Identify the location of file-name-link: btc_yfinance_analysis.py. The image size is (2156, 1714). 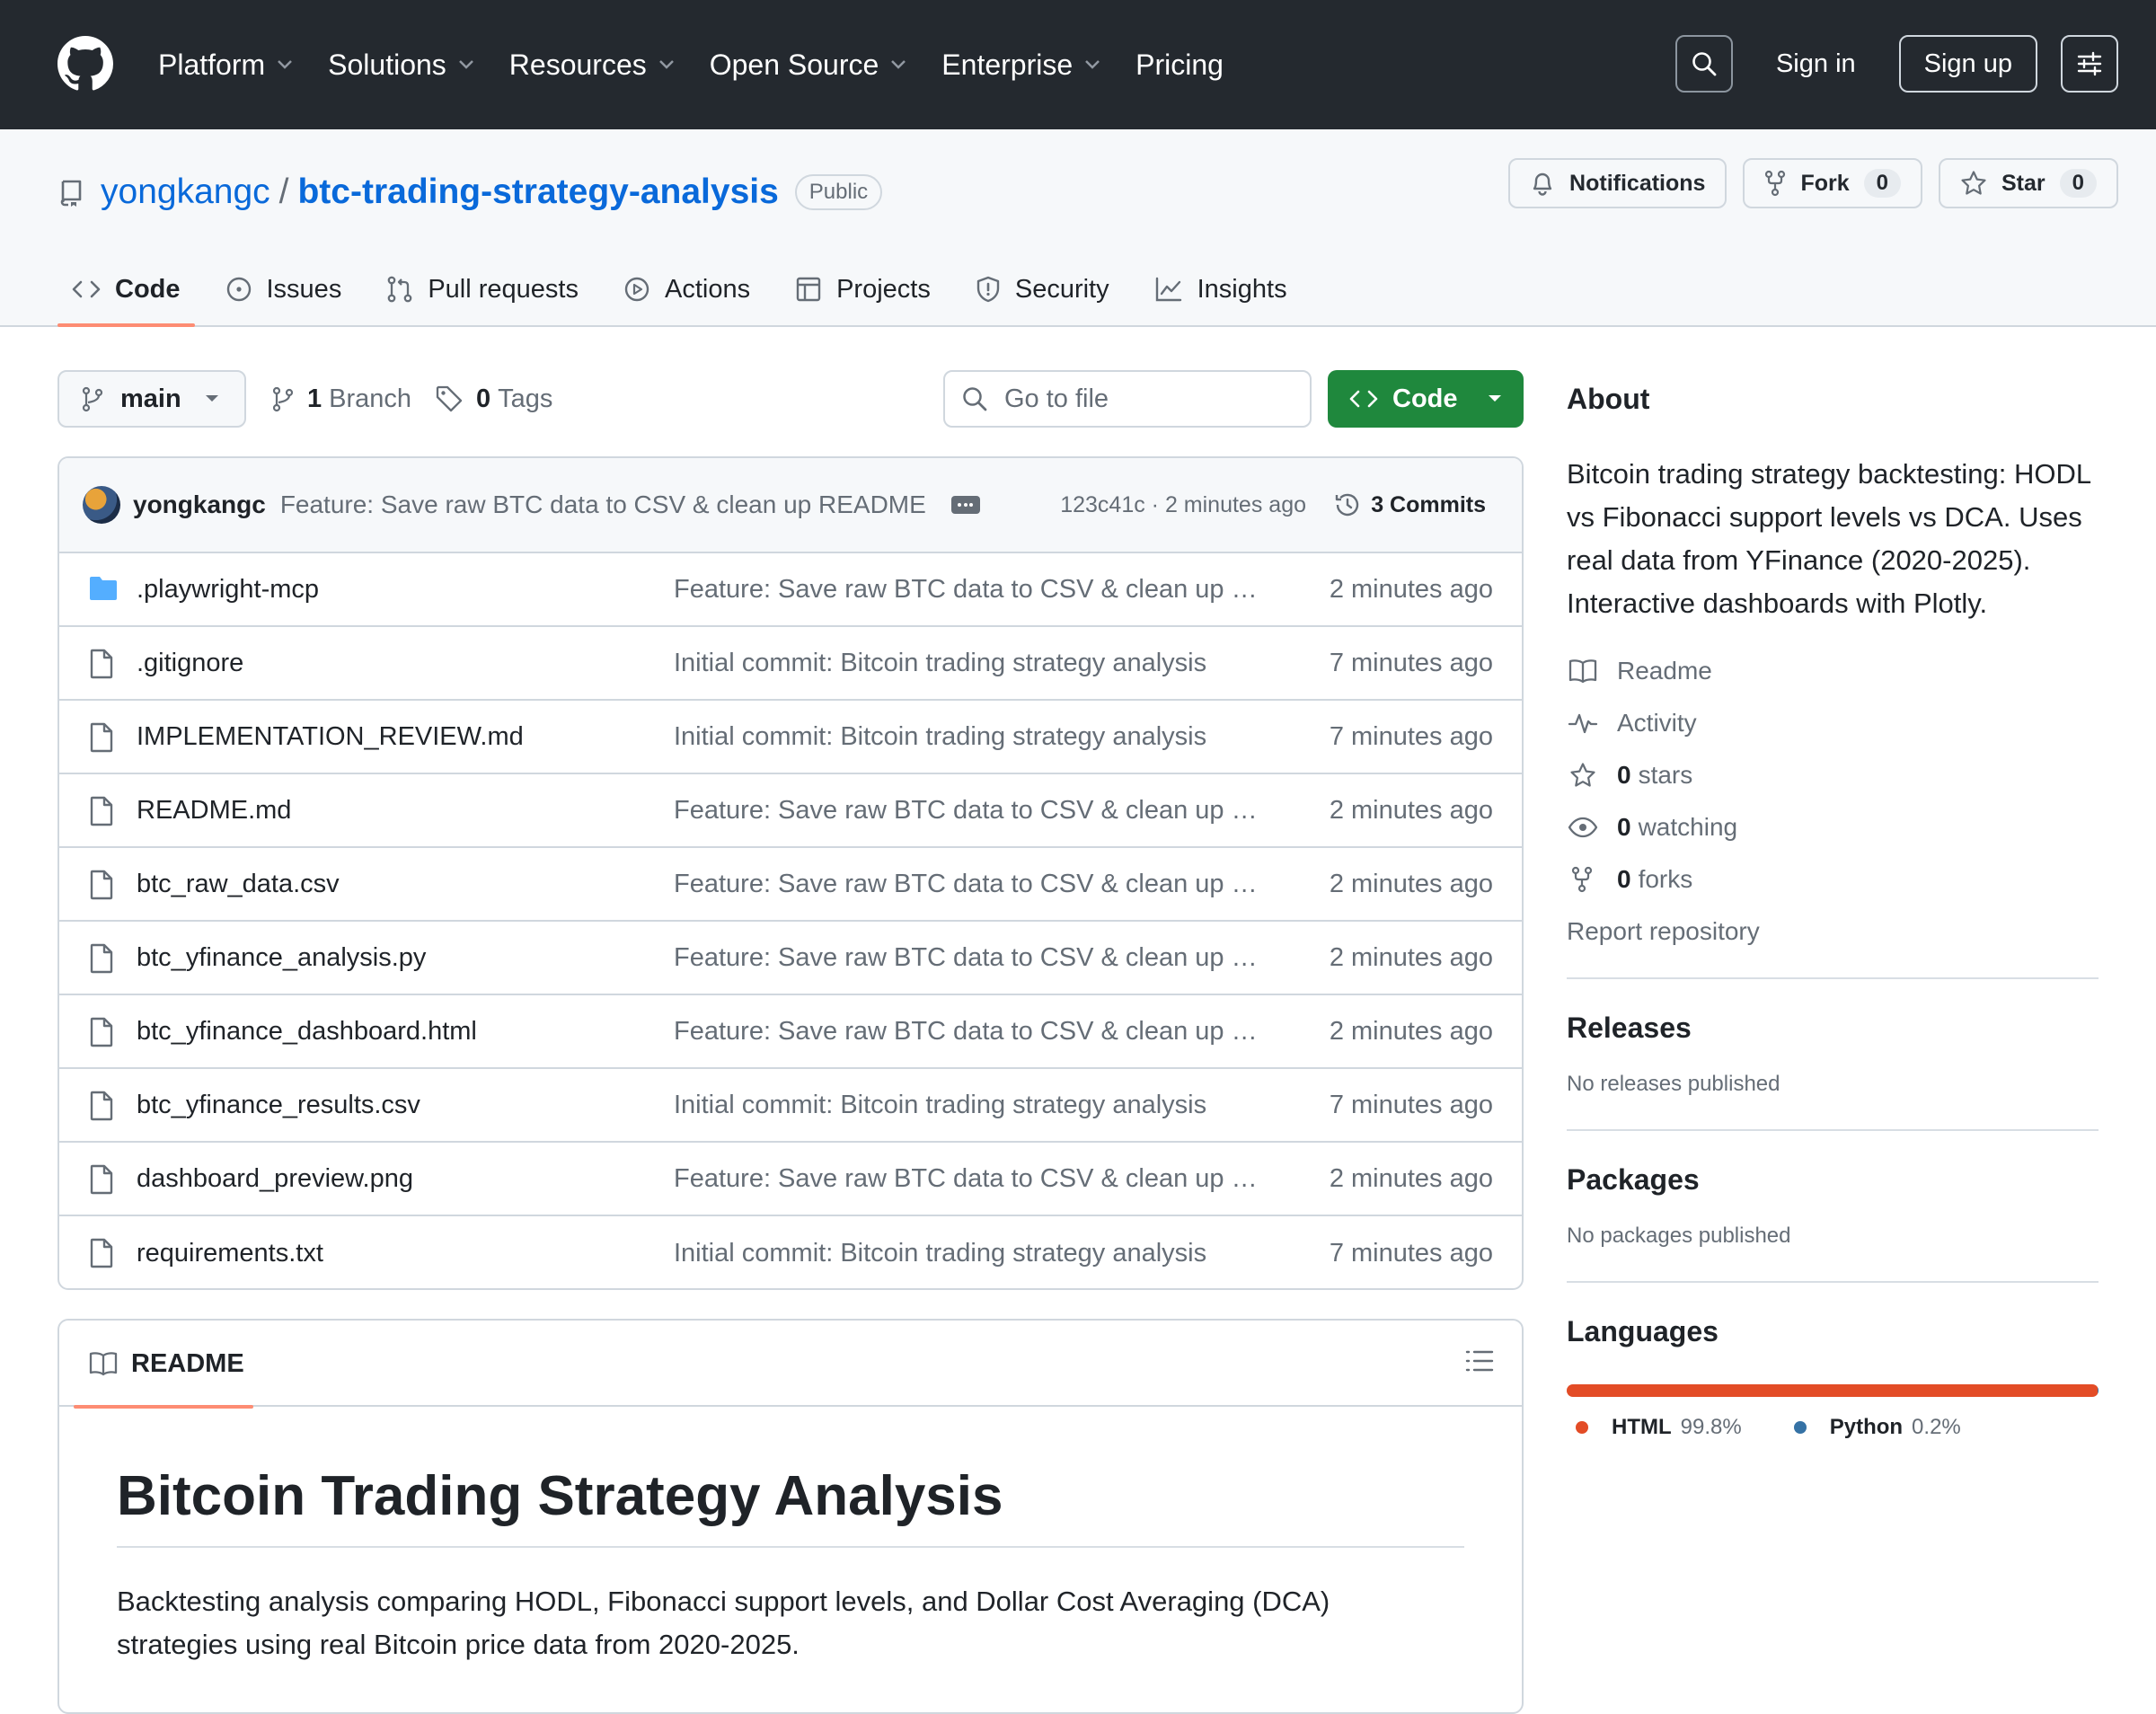
(282, 958).